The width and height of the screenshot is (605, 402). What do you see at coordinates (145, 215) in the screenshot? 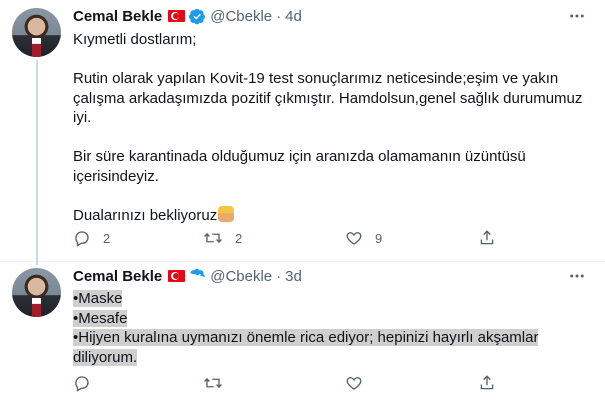
I see `closing-text: Dualarınızı bekliyoruz` at bounding box center [145, 215].